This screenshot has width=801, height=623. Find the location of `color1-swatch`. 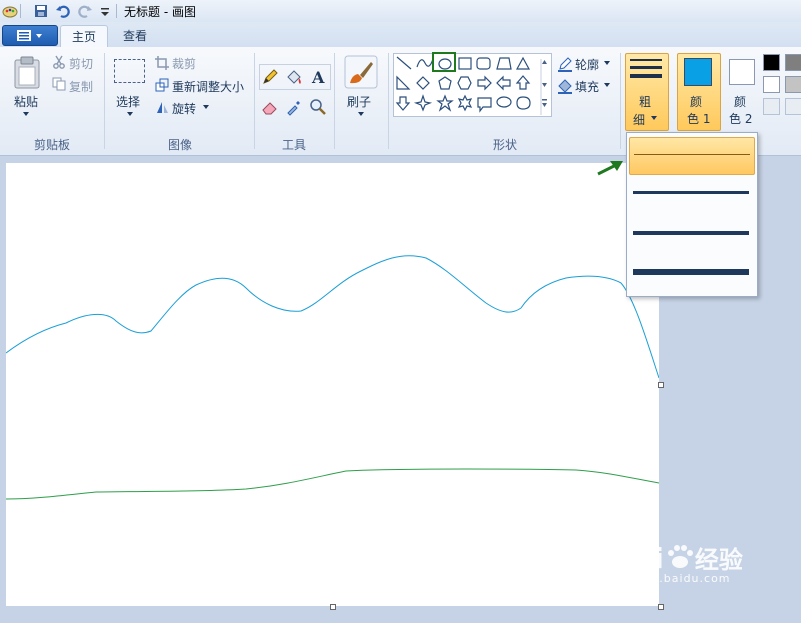

color1-swatch is located at coordinates (698, 72).